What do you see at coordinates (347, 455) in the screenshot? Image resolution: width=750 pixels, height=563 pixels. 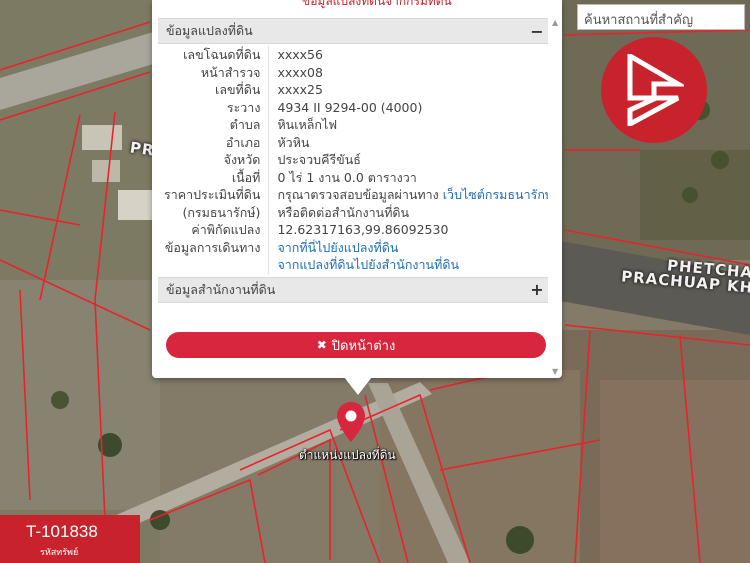 I see `pin-location-label: ตำแหน่งแปลงที่ดิน` at bounding box center [347, 455].